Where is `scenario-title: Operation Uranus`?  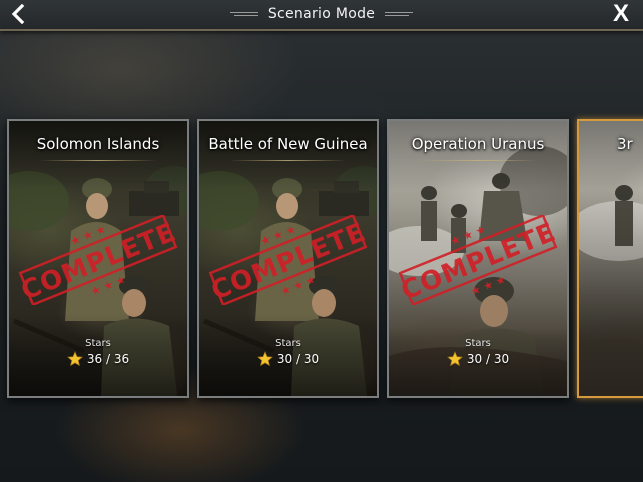 scenario-title: Operation Uranus is located at coordinates (478, 144).